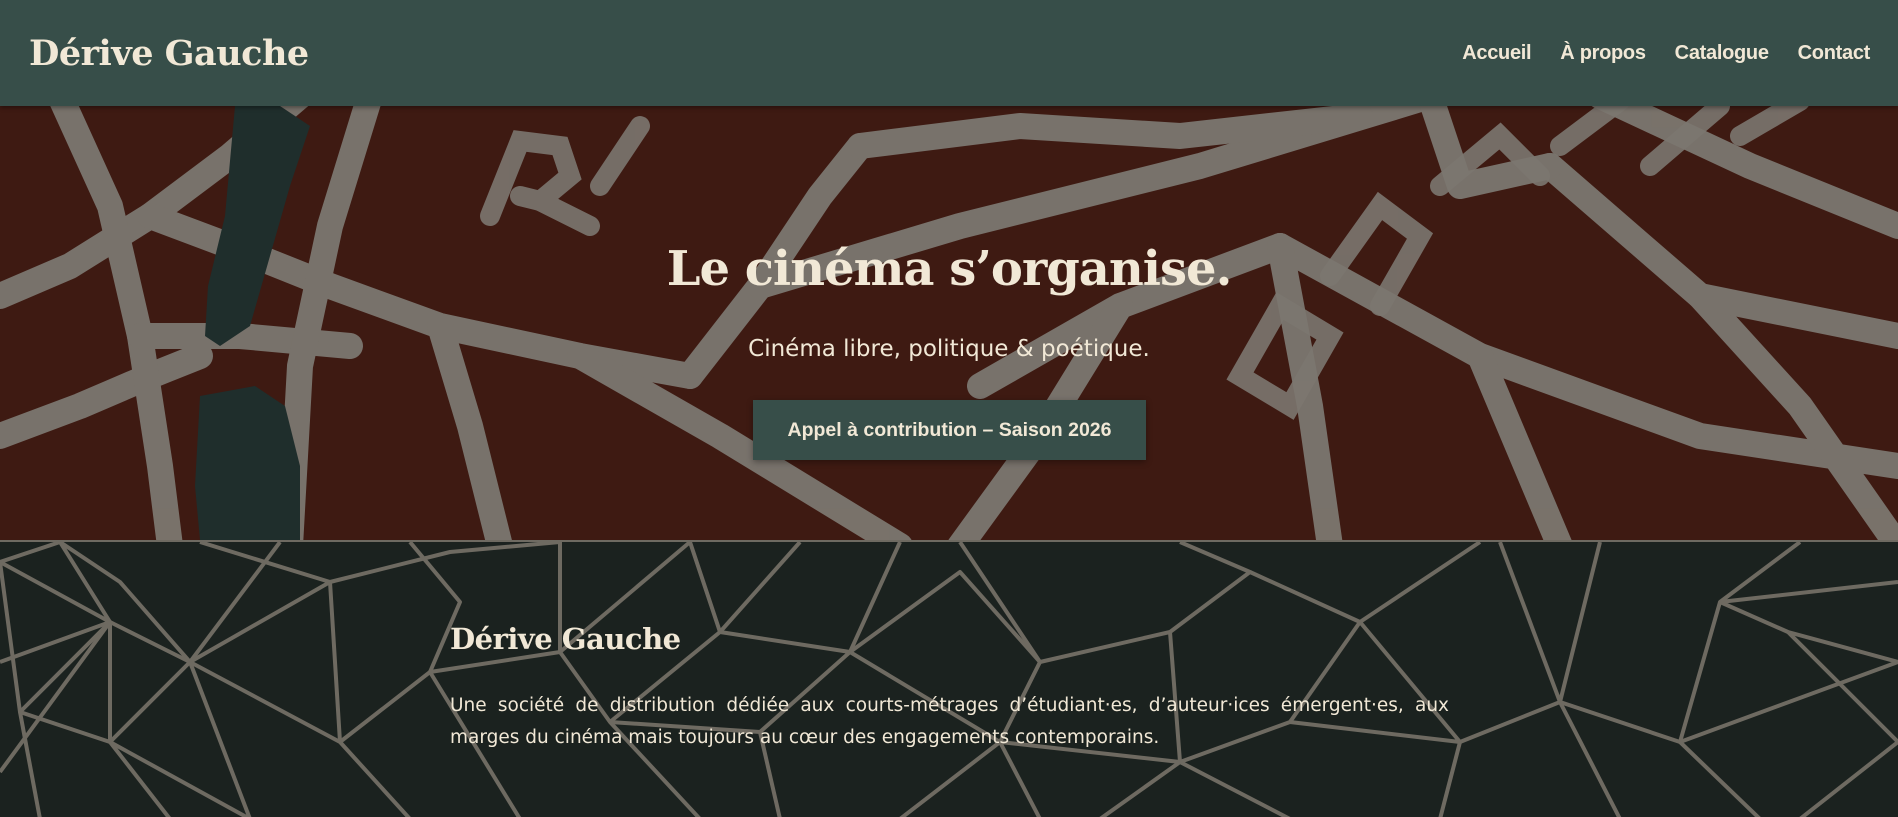  I want to click on main-nav: Accueil À propos Catalogue Contact, so click(1666, 53).